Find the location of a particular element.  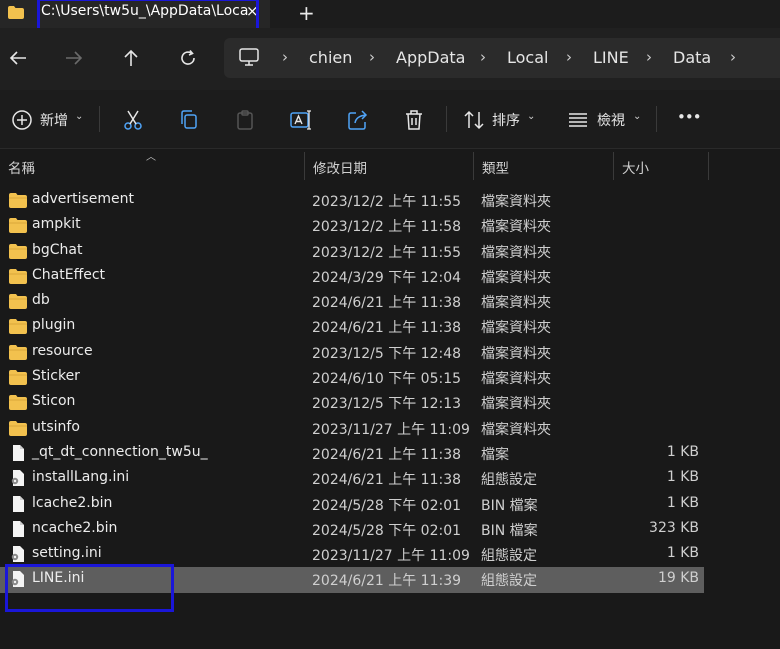

rename-icon is located at coordinates (301, 120).